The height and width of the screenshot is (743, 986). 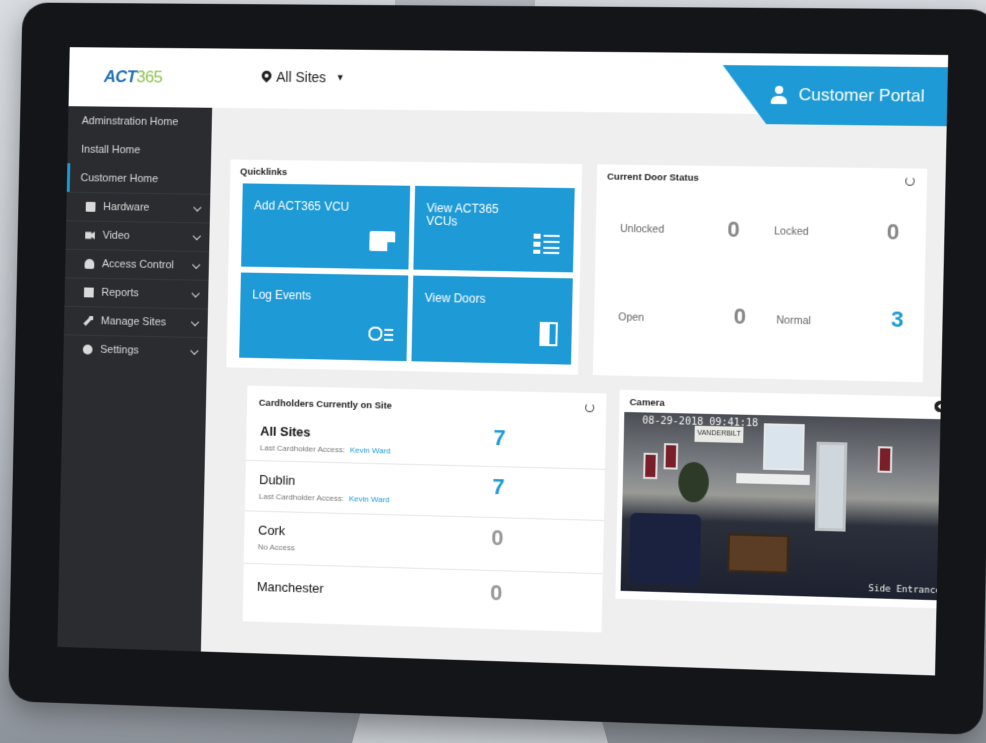 I want to click on site-selector: All Sites ▼, so click(x=303, y=77).